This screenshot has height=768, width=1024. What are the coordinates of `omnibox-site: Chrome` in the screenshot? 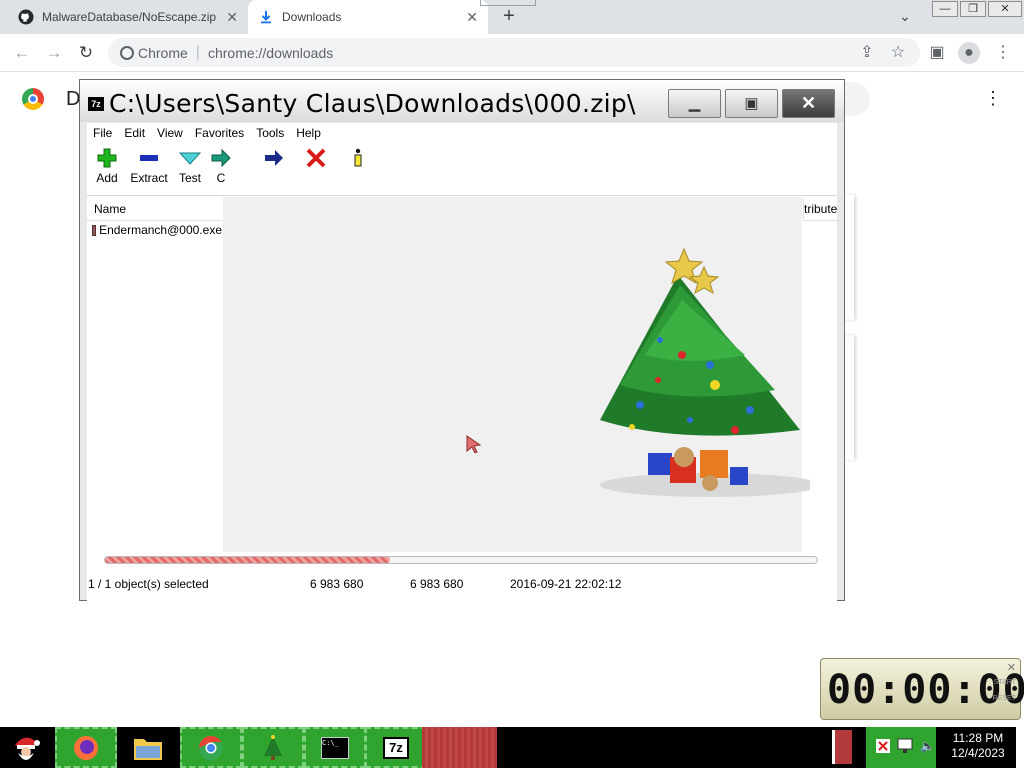 It's located at (163, 52).